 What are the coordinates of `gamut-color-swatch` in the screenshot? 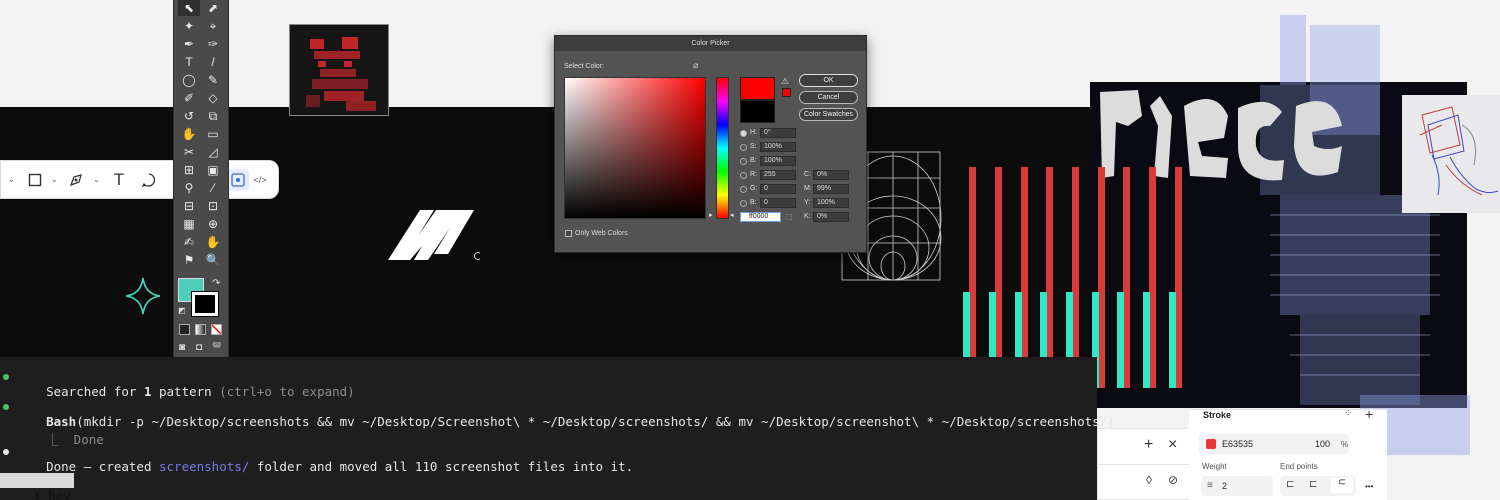 It's located at (786, 92).